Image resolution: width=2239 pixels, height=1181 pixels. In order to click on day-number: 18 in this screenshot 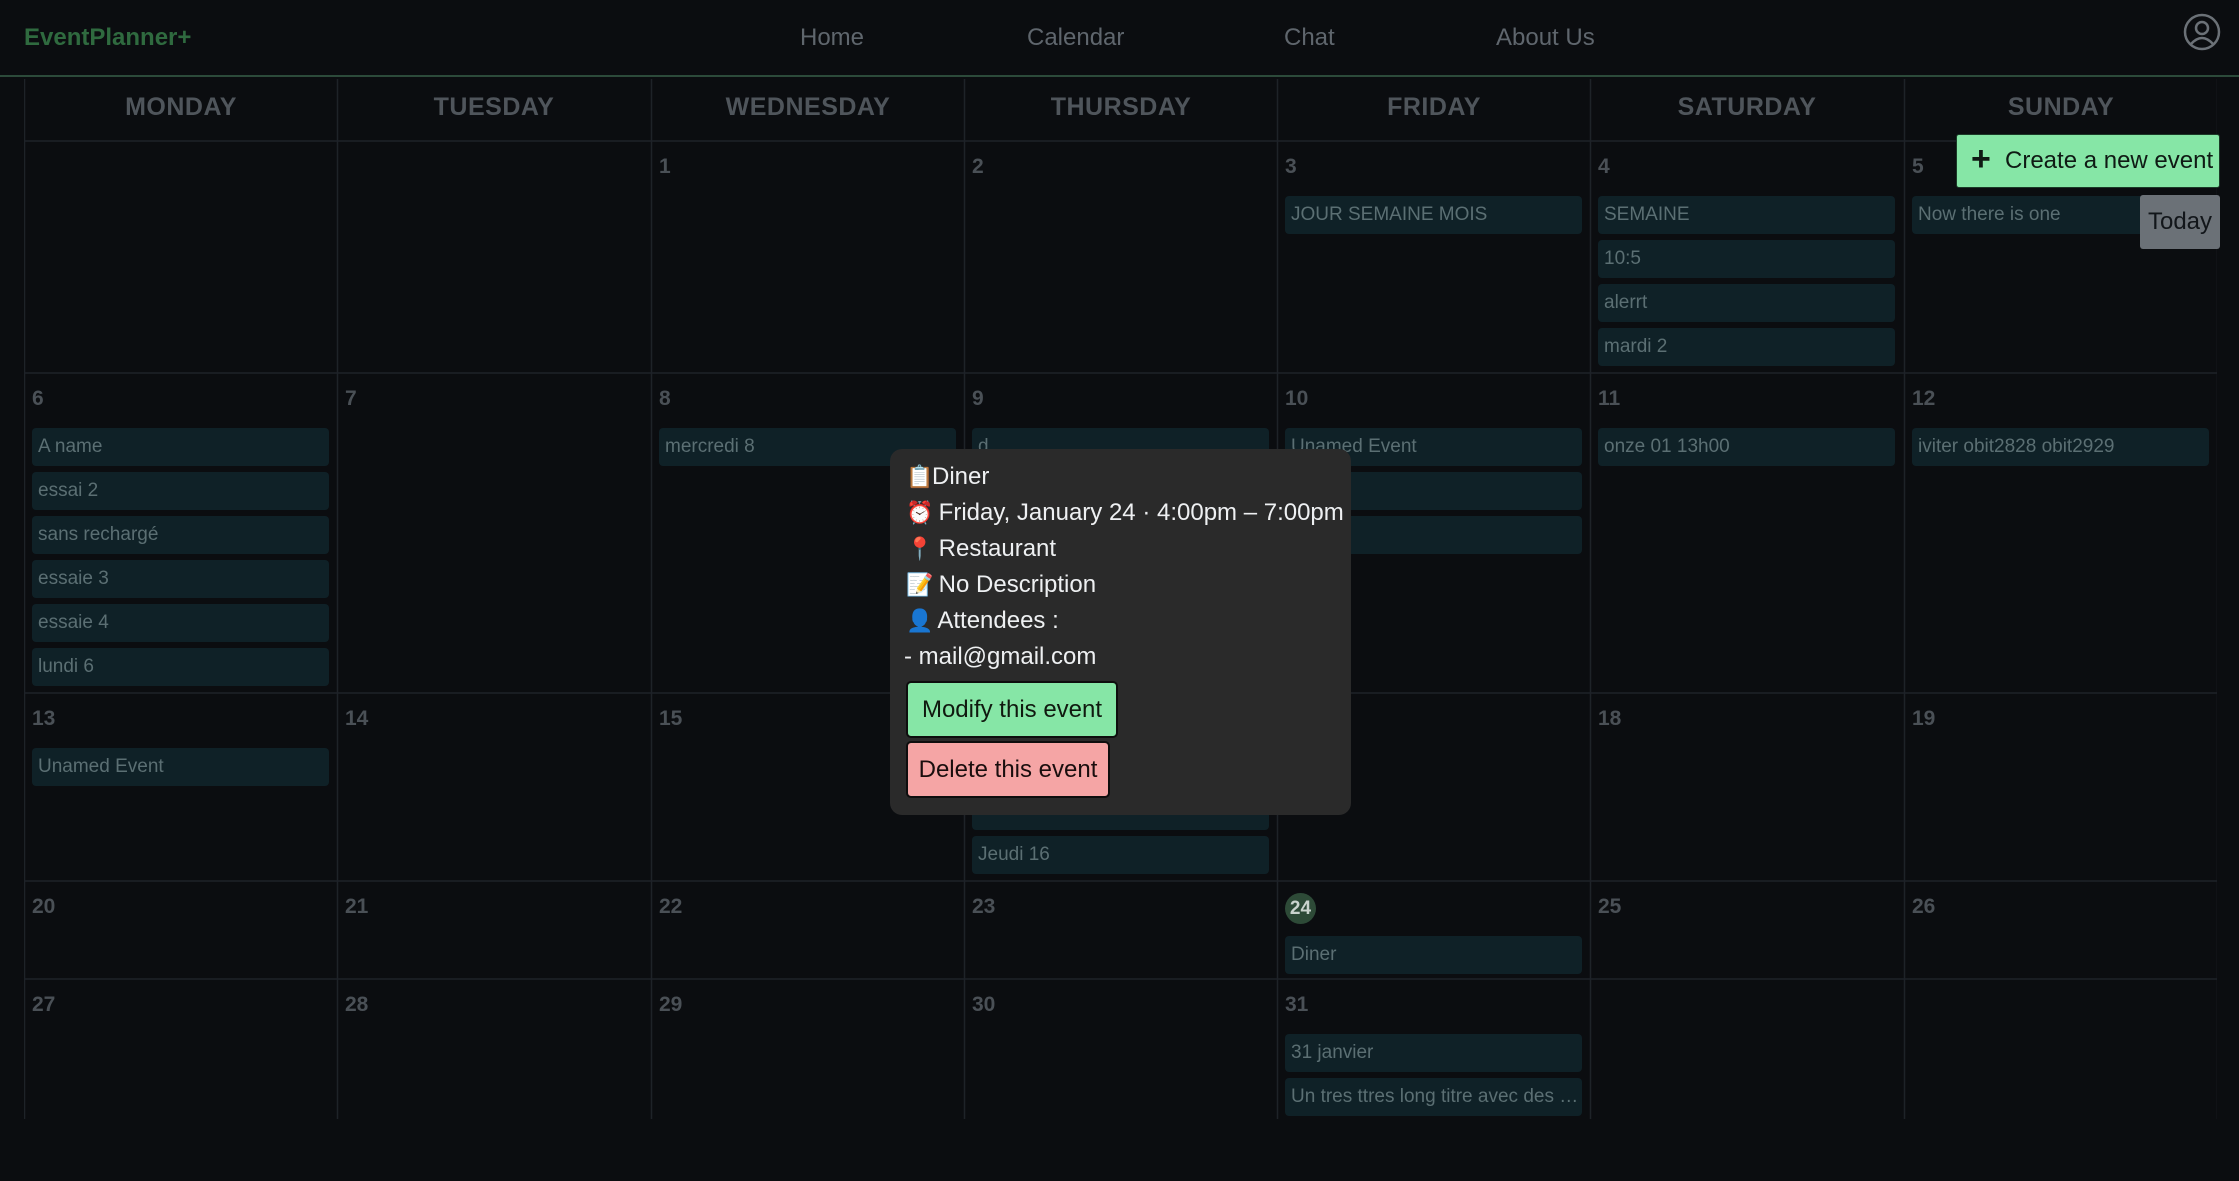, I will do `click(1610, 718)`.